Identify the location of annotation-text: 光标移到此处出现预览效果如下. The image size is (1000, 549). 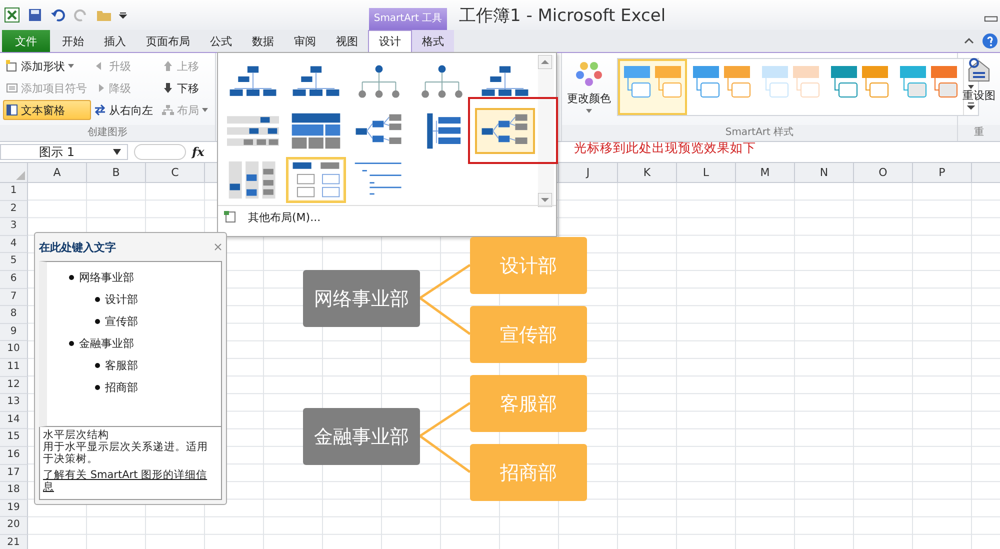
(665, 147).